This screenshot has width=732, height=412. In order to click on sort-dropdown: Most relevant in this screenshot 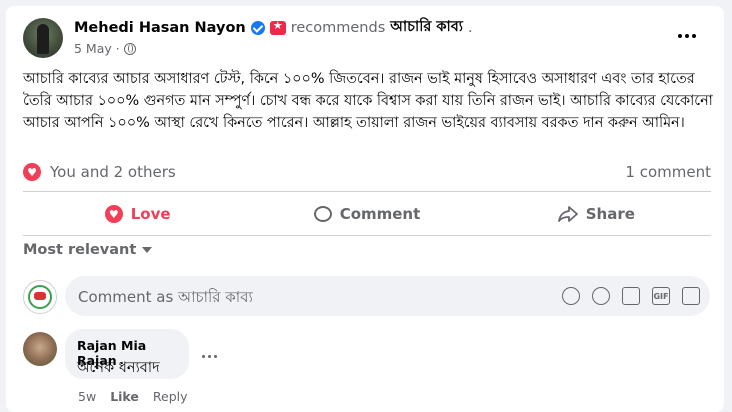, I will do `click(88, 250)`.